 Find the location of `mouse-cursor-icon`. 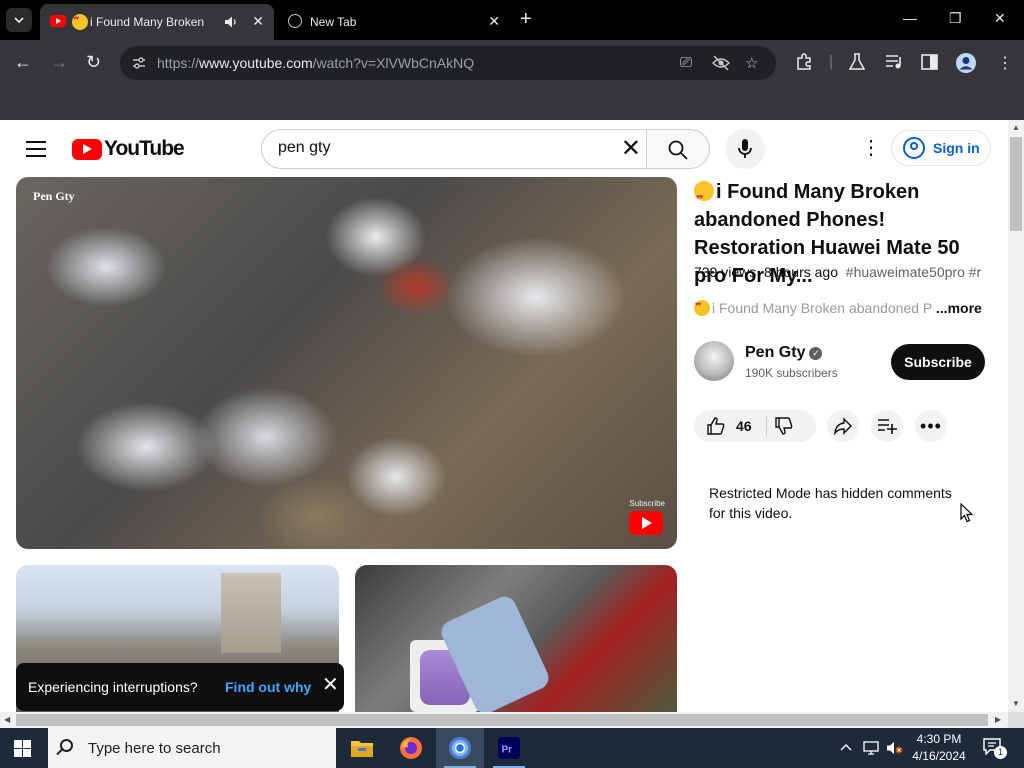

mouse-cursor-icon is located at coordinates (967, 513).